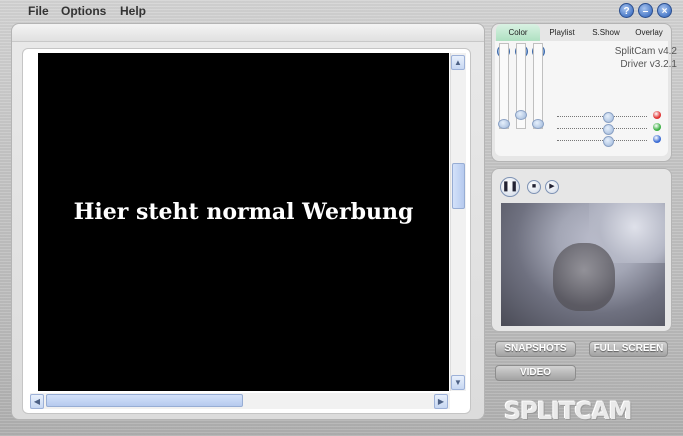 This screenshot has height=436, width=683. What do you see at coordinates (83, 11) in the screenshot?
I see `menu-options: Options` at bounding box center [83, 11].